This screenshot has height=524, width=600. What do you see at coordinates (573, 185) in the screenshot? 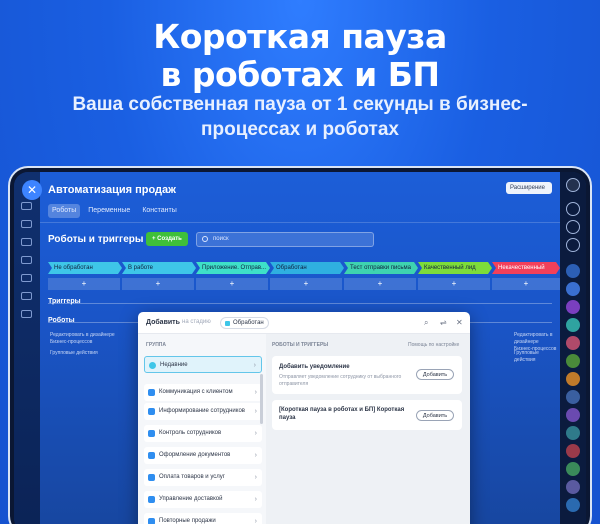
I see `avatar` at bounding box center [573, 185].